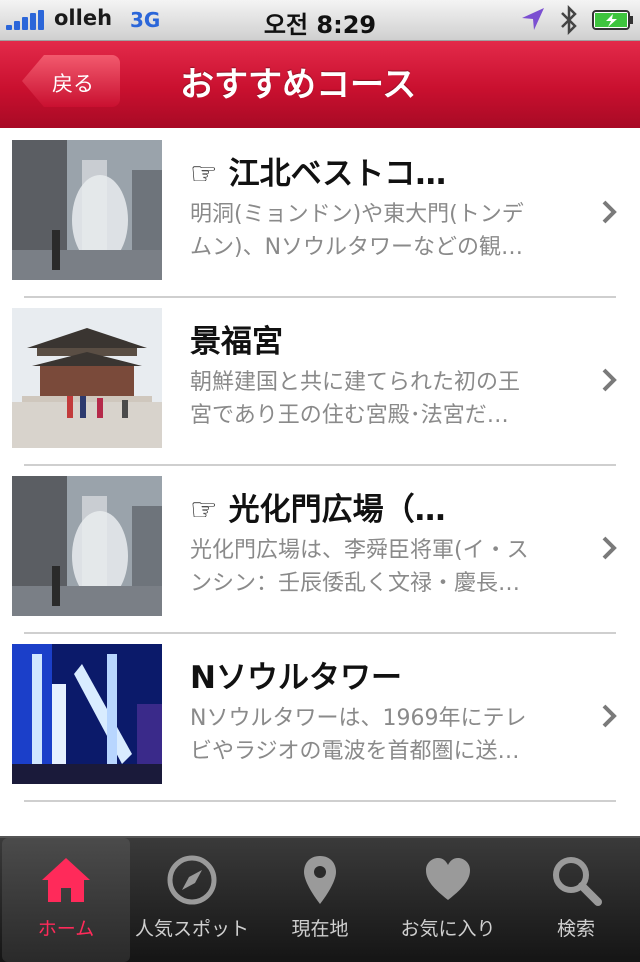  I want to click on tab-popular-spots: 人気スポット, so click(192, 900).